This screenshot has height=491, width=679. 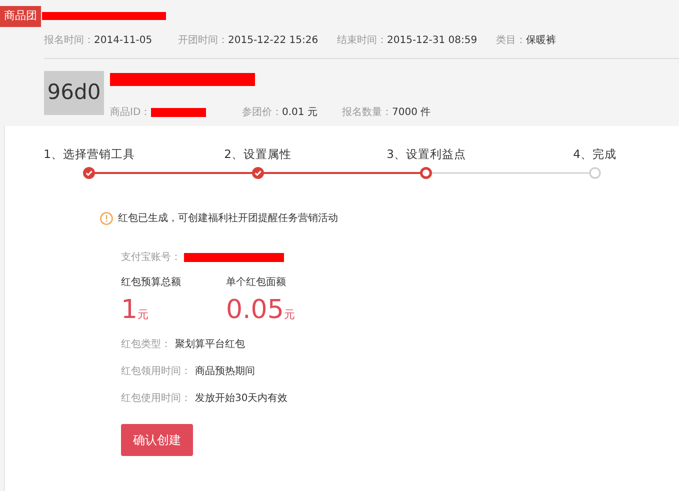 What do you see at coordinates (106, 219) in the screenshot?
I see `info-icon` at bounding box center [106, 219].